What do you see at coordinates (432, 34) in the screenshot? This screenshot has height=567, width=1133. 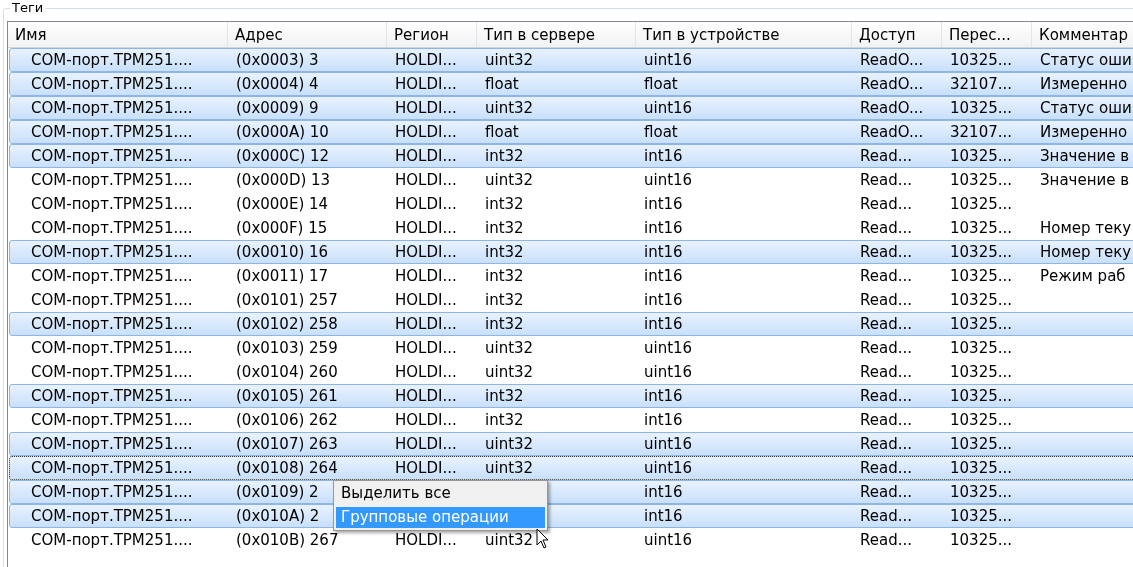 I see `column-header: Регион` at bounding box center [432, 34].